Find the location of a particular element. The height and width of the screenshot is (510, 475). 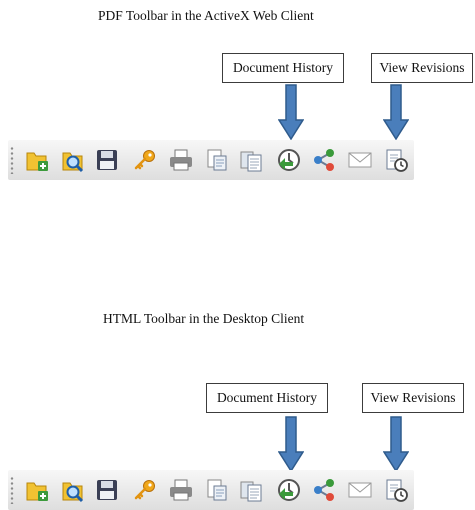

html-toolbar-caption: HTML Toolbar in the Desktop Client is located at coordinates (204, 318).